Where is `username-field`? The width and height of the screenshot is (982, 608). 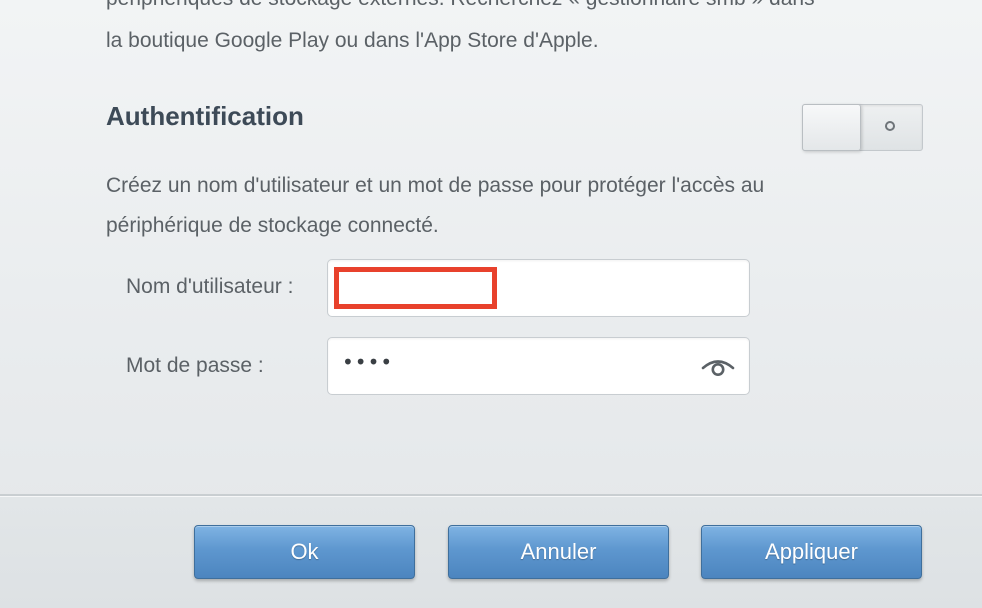 username-field is located at coordinates (538, 288).